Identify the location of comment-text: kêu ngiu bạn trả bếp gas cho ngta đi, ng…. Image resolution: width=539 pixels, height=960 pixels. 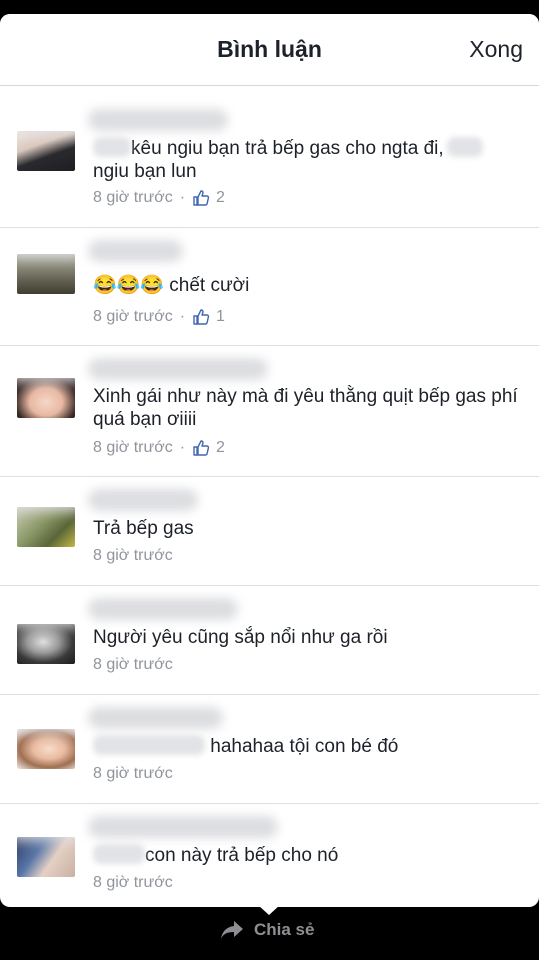
(307, 160).